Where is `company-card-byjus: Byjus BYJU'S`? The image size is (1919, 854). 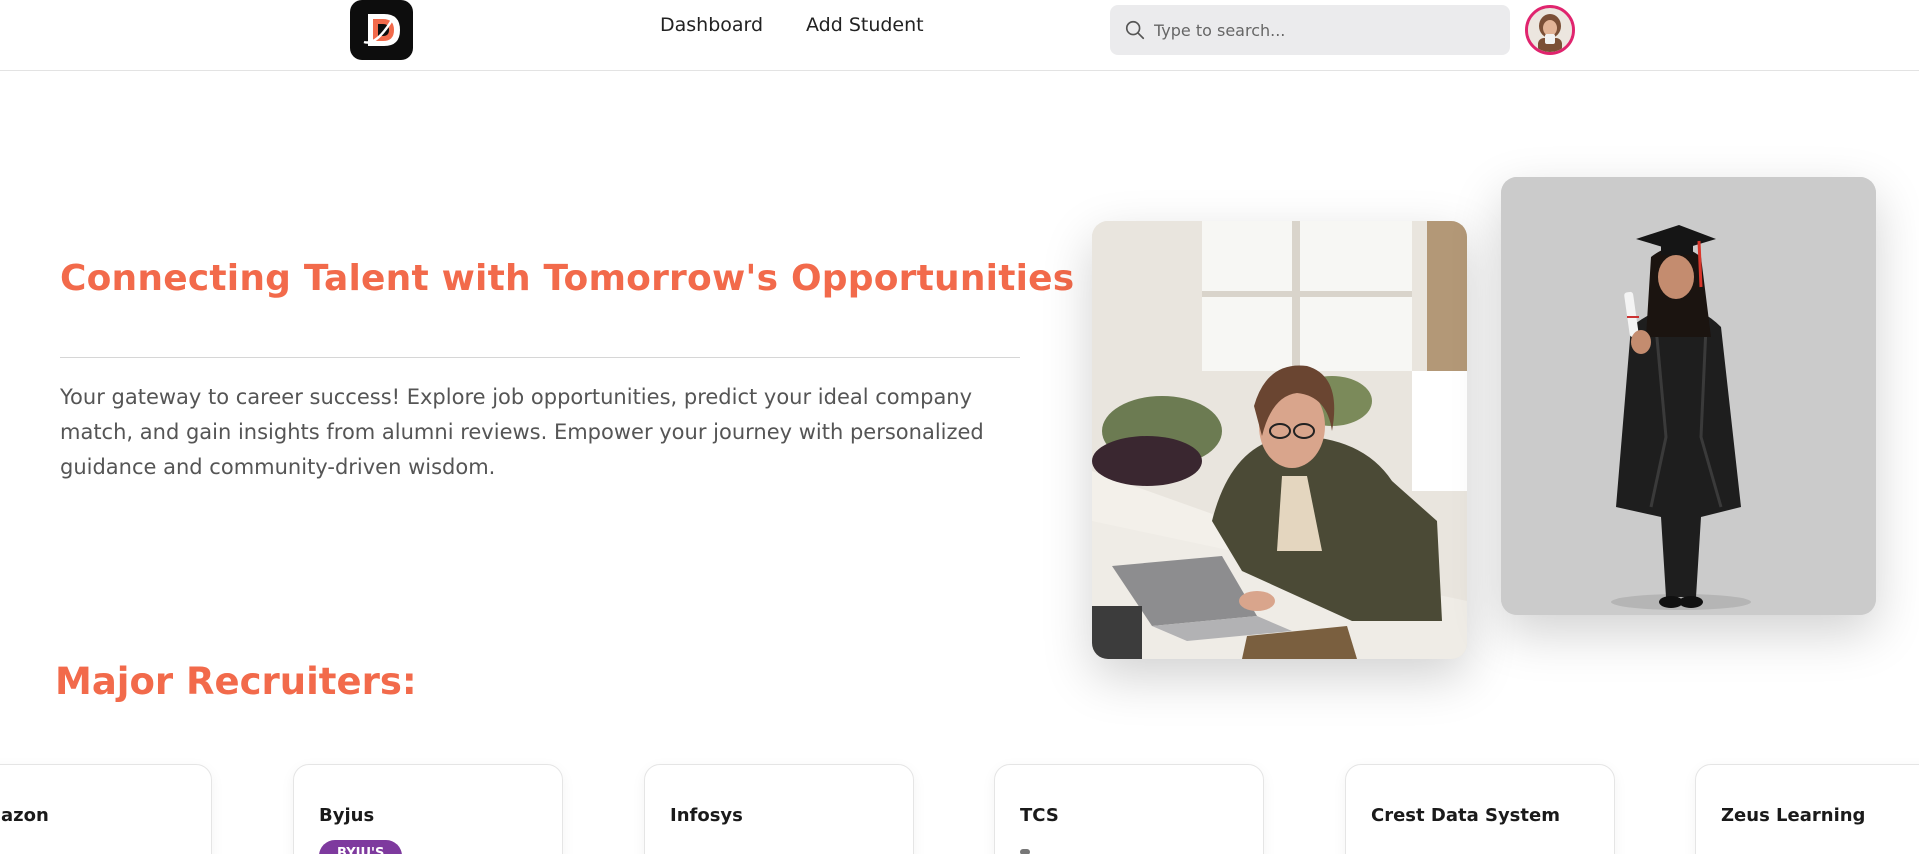
company-card-byjus: Byjus BYJU'S is located at coordinates (428, 809).